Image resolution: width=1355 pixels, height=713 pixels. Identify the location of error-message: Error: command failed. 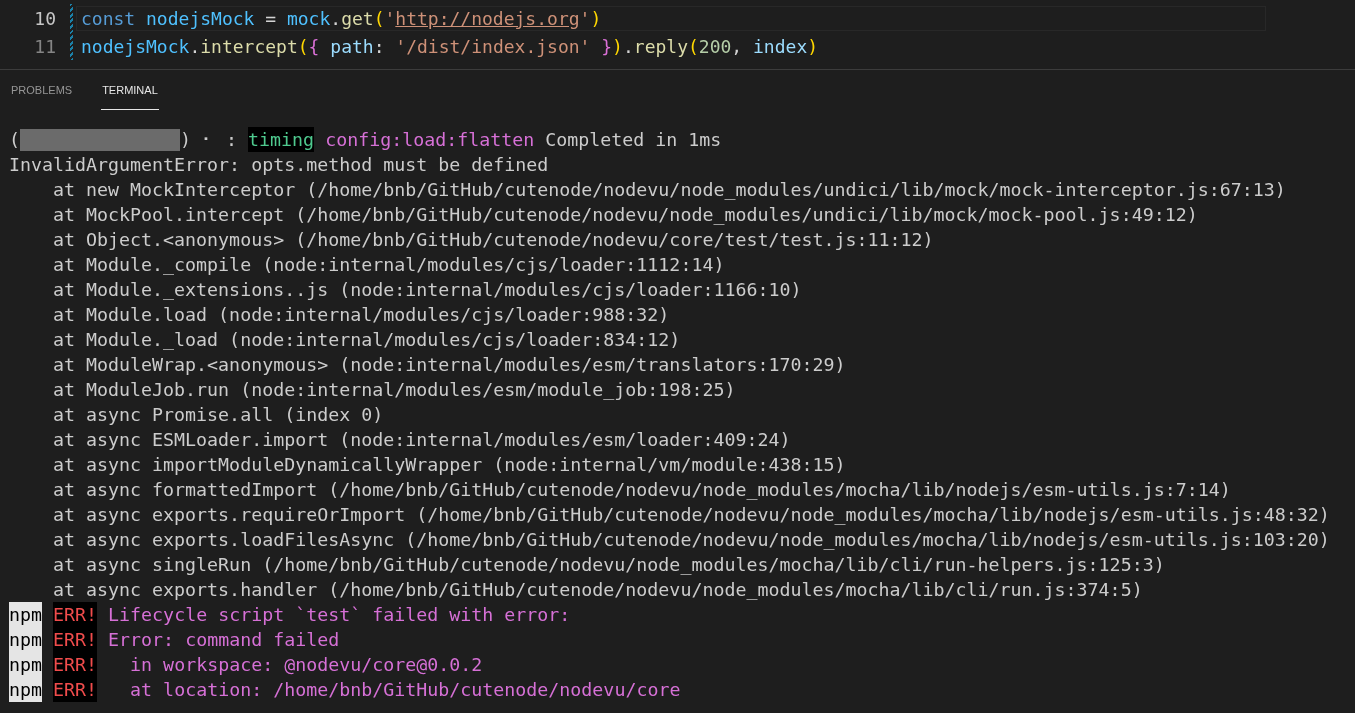
(224, 640).